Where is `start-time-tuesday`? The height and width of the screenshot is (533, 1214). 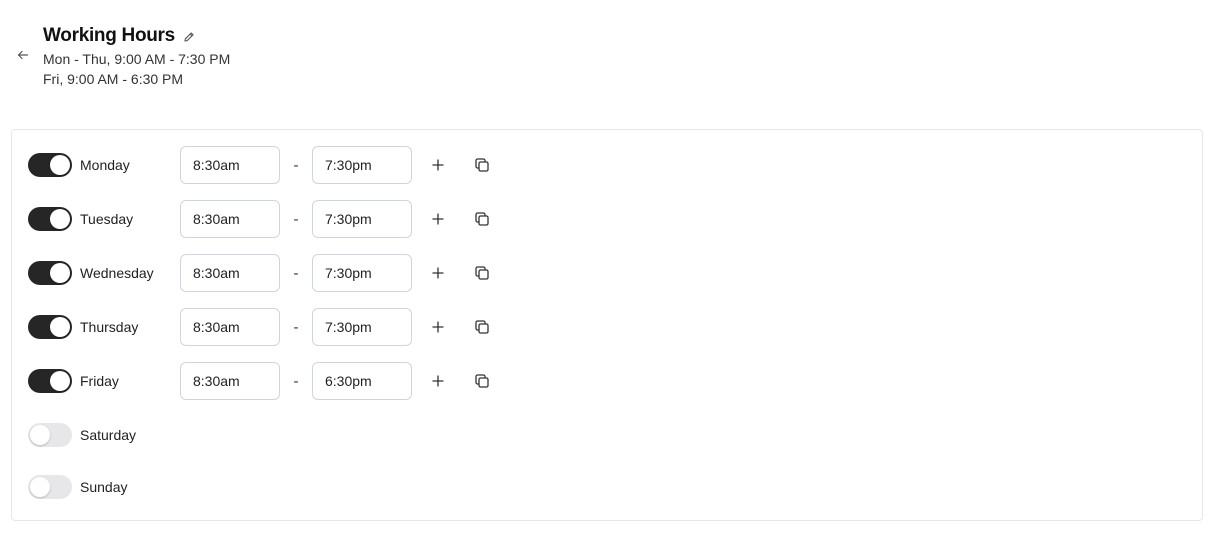 start-time-tuesday is located at coordinates (230, 219).